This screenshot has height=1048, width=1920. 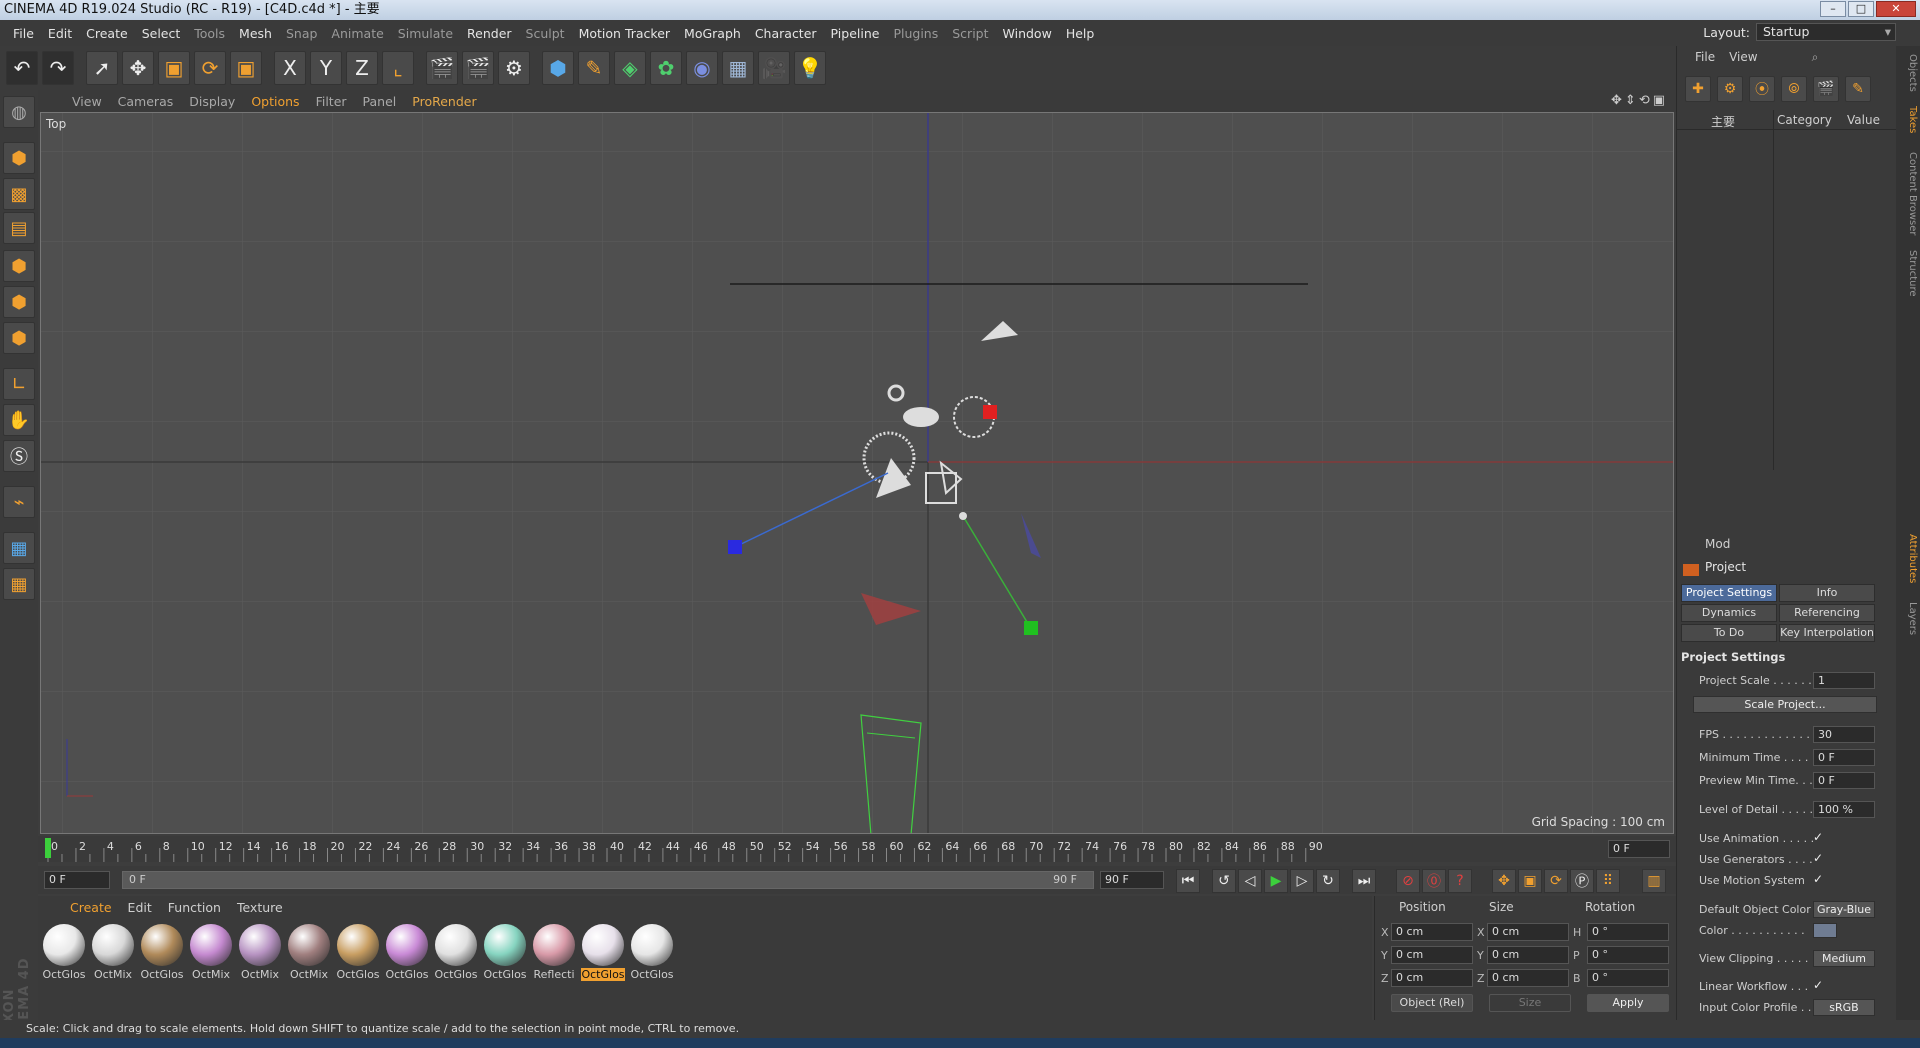 What do you see at coordinates (19, 302) in the screenshot?
I see `edges-mode-icon: ⬢` at bounding box center [19, 302].